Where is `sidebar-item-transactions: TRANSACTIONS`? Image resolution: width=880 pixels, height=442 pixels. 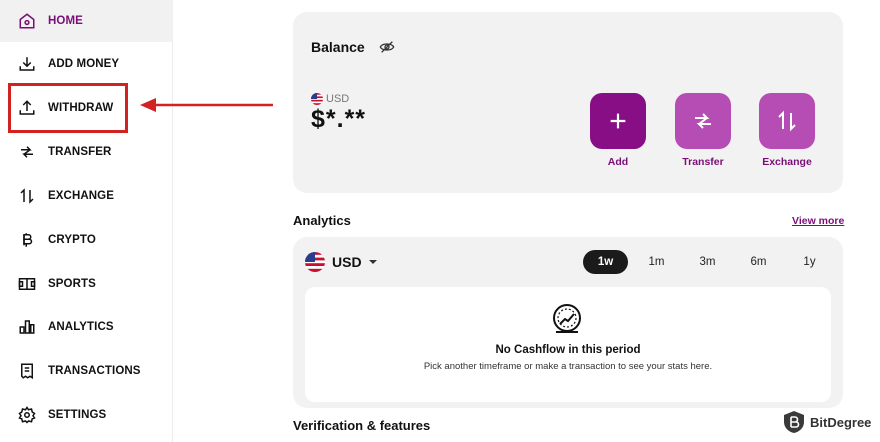 sidebar-item-transactions: TRANSACTIONS is located at coordinates (86, 371).